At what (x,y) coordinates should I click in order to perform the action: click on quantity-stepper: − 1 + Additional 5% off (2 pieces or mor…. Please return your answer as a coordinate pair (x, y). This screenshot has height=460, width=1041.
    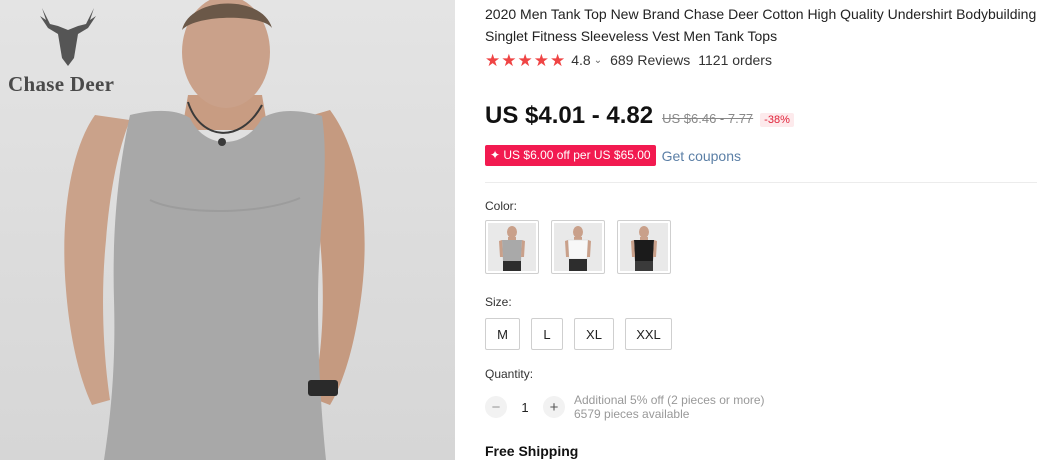
    Looking at the image, I should click on (625, 407).